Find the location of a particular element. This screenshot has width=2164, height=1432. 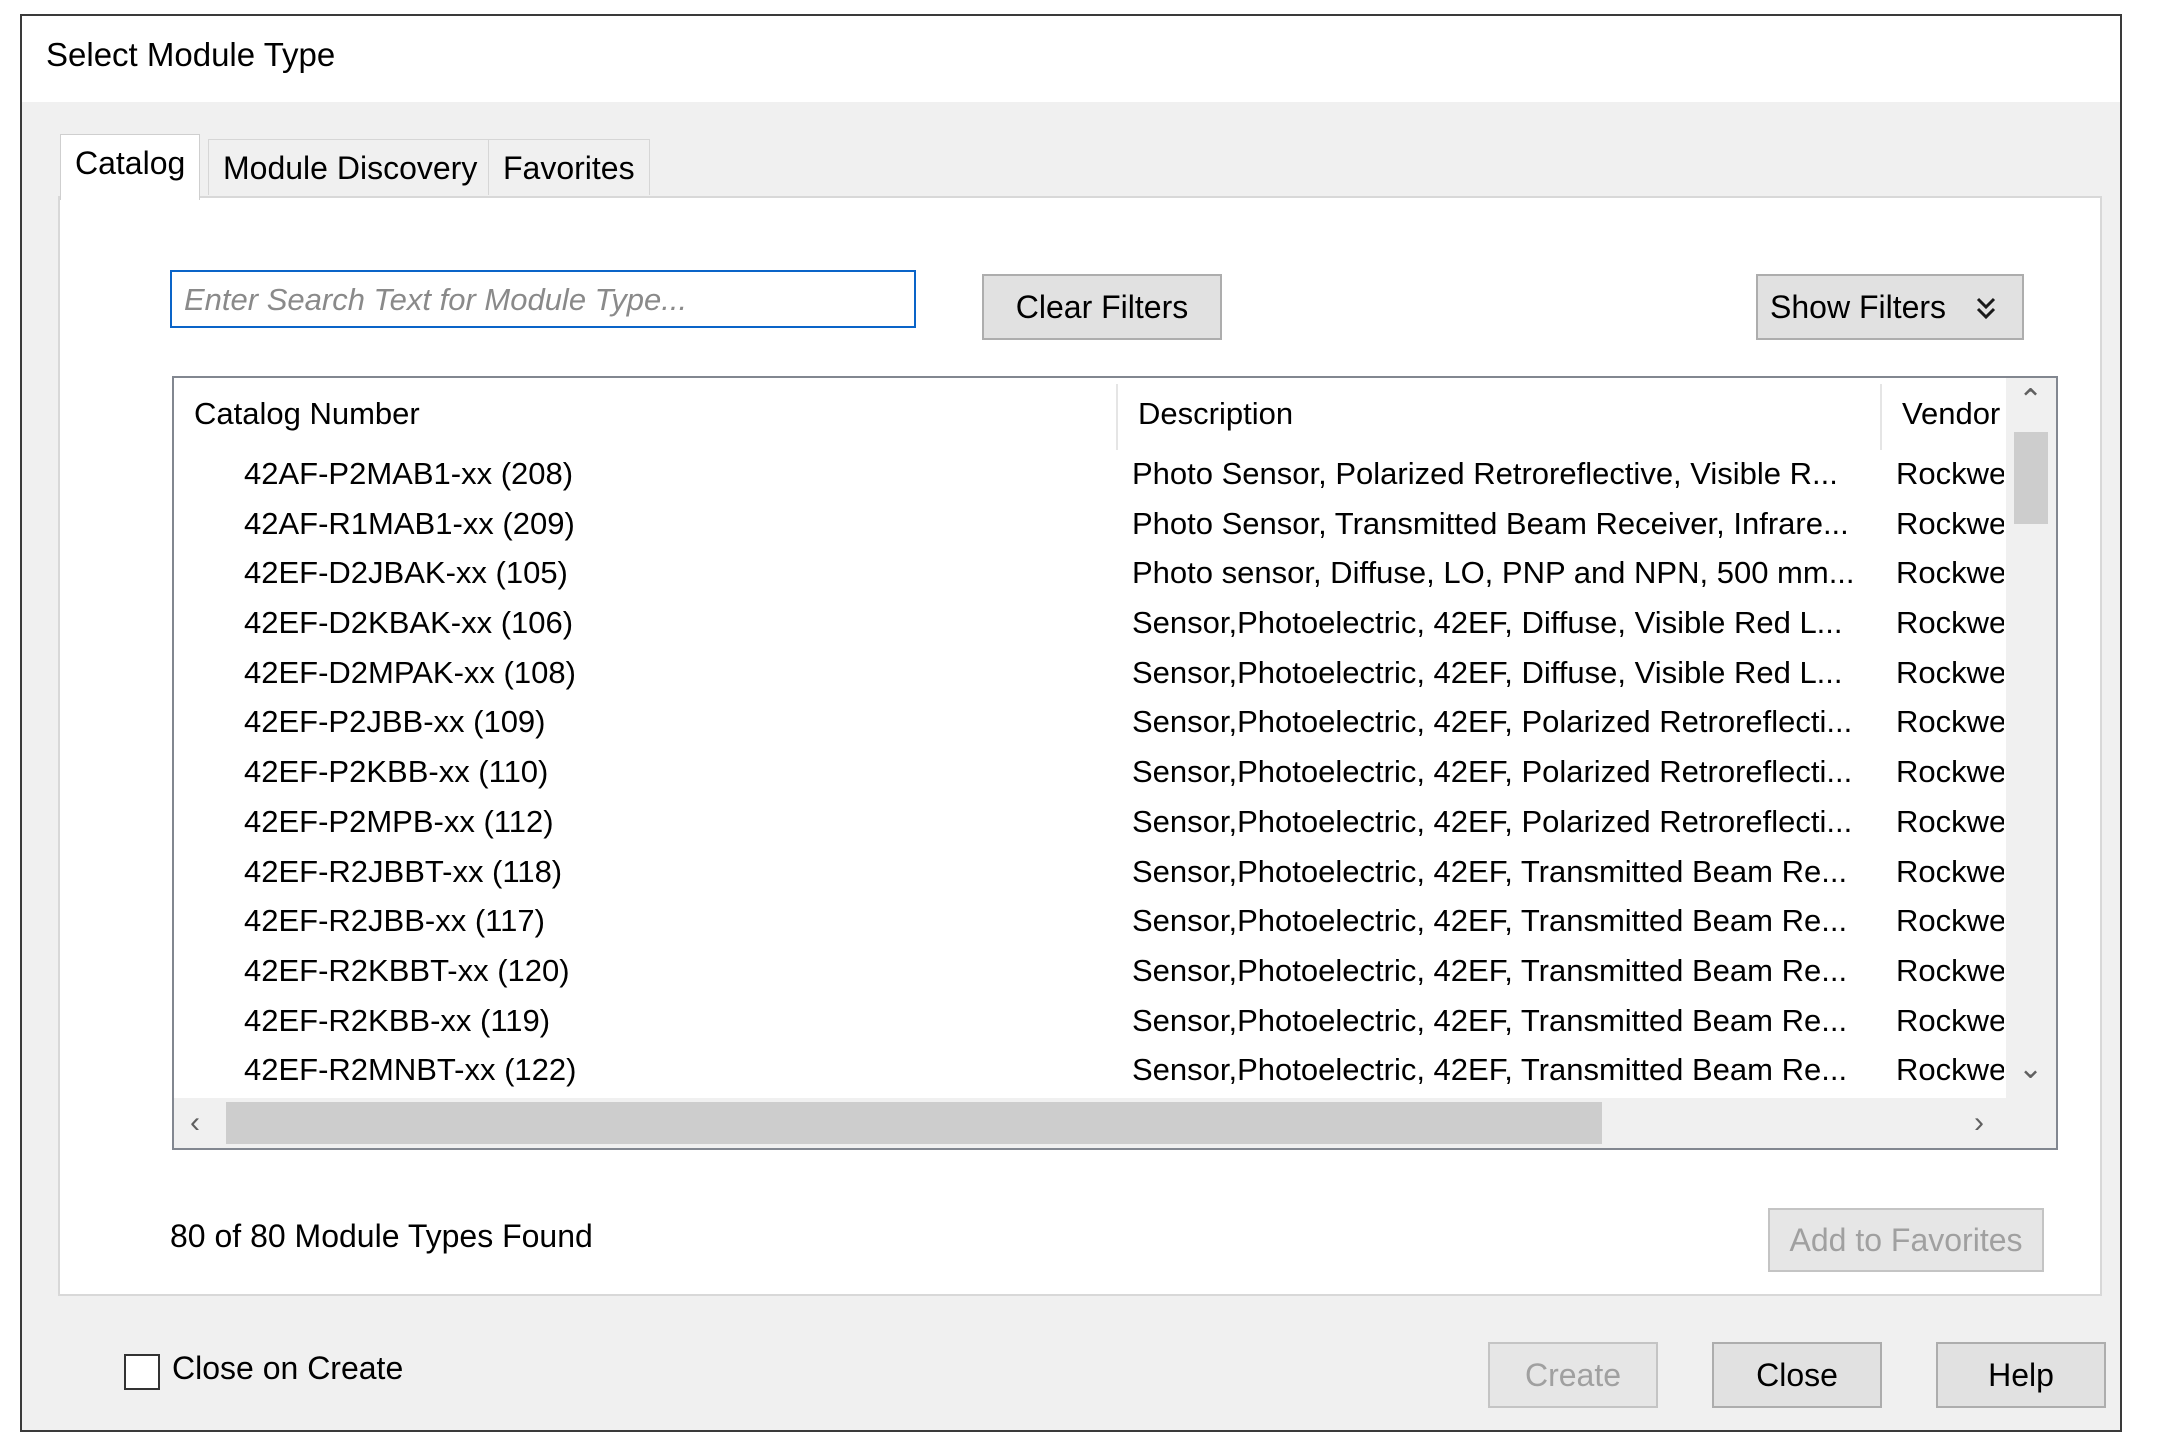

show-filters-button: Show Filters is located at coordinates (1890, 307).